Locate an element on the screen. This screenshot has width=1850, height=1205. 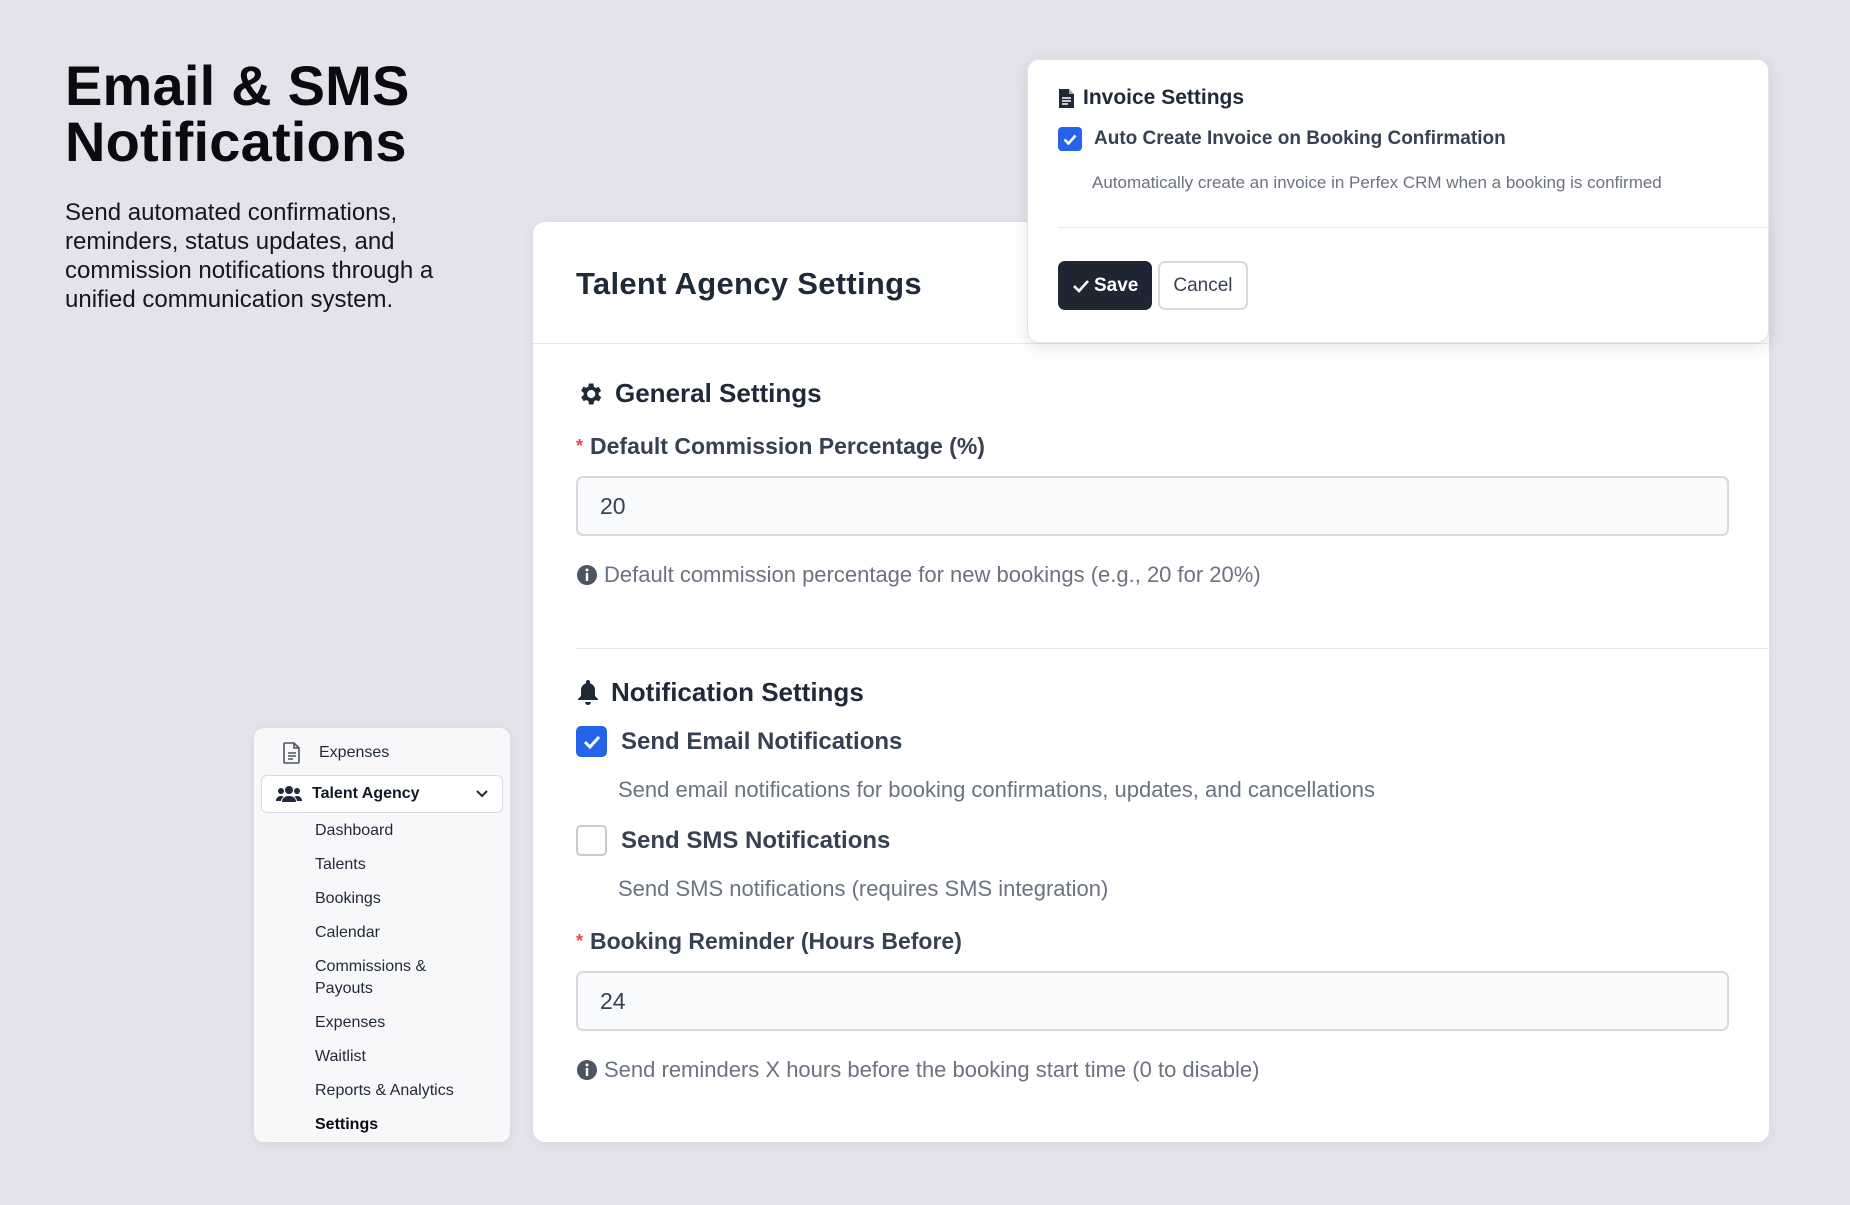
document-icon is located at coordinates (291, 753).